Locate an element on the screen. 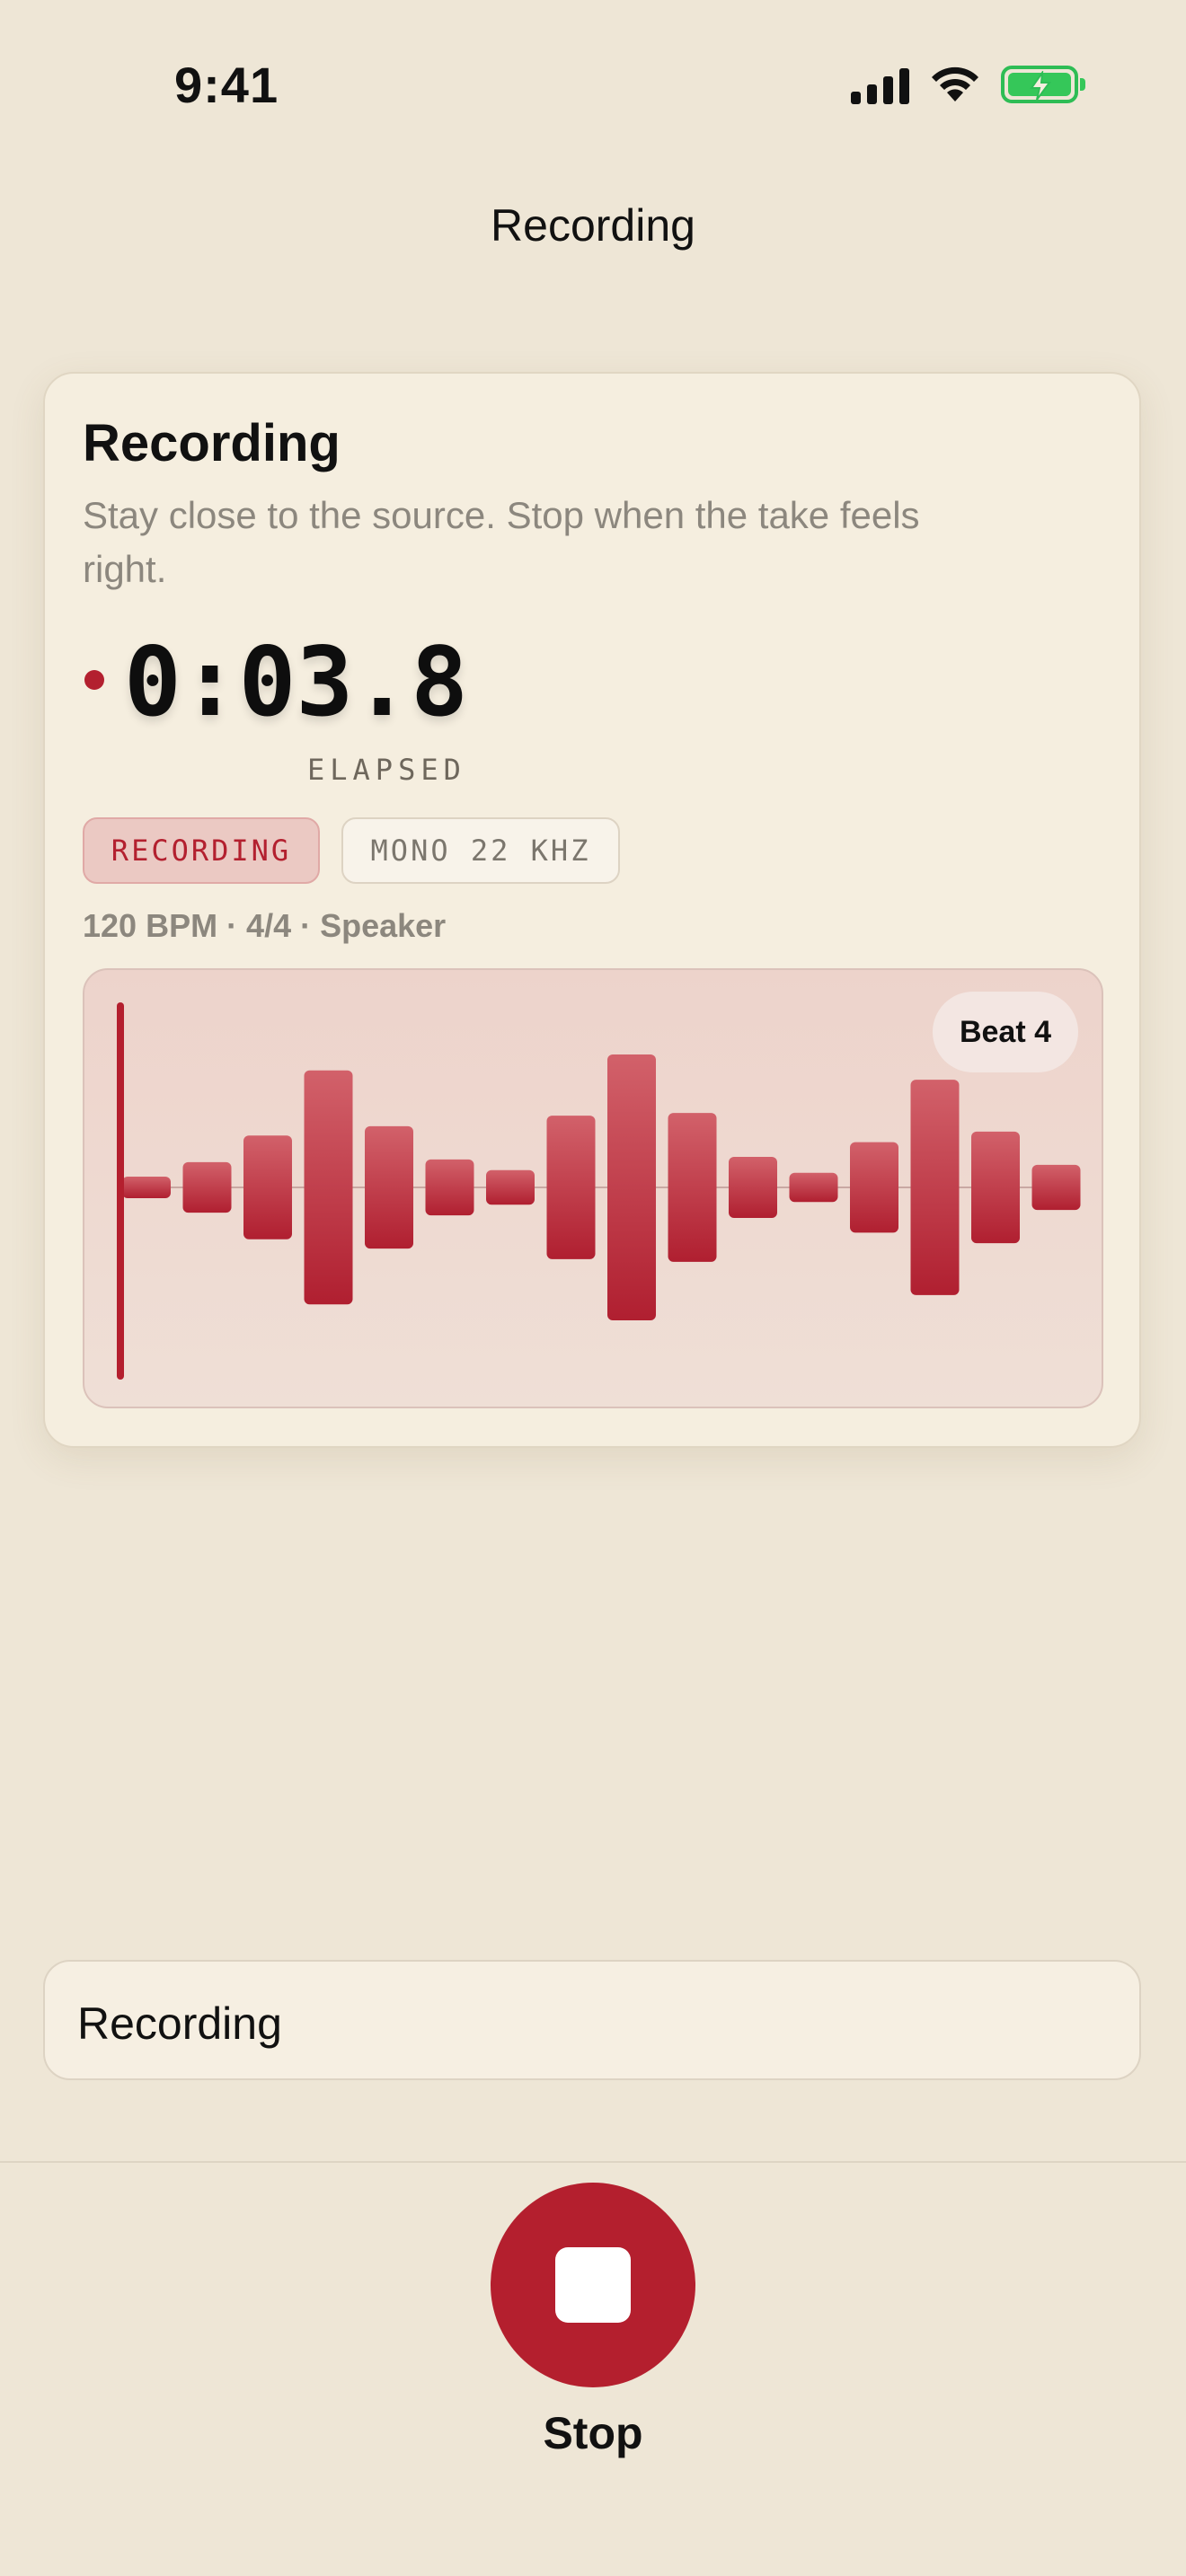 The width and height of the screenshot is (1186, 2576). audio-format-badge: MONO 22 KHZ is located at coordinates (480, 850).